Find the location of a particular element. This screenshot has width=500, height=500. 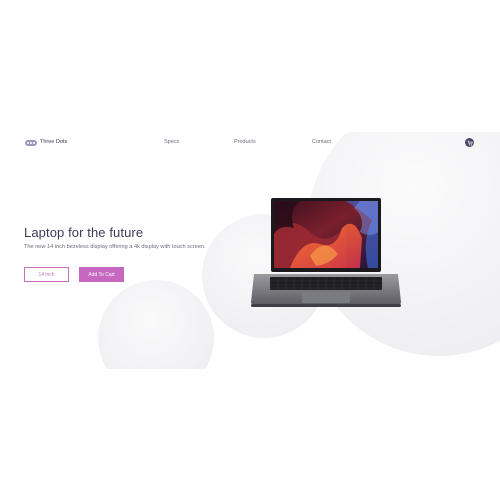

brand-name: Three Dots is located at coordinates (53, 142).